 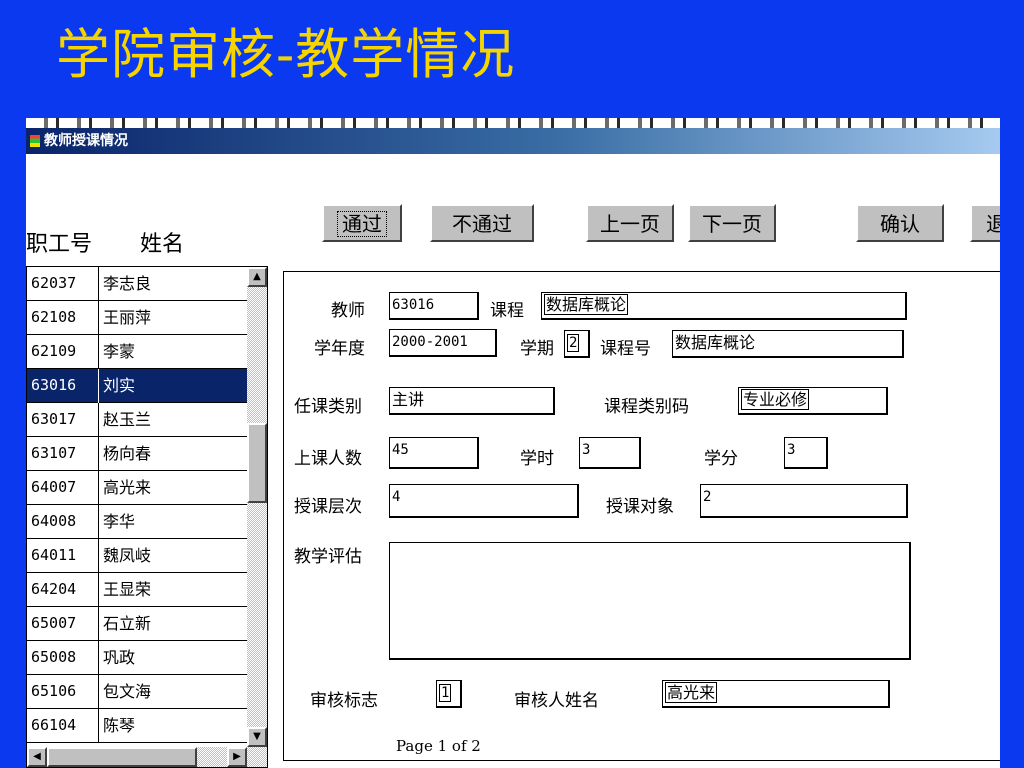 I want to click on course-field: 数据库概论, so click(x=724, y=306).